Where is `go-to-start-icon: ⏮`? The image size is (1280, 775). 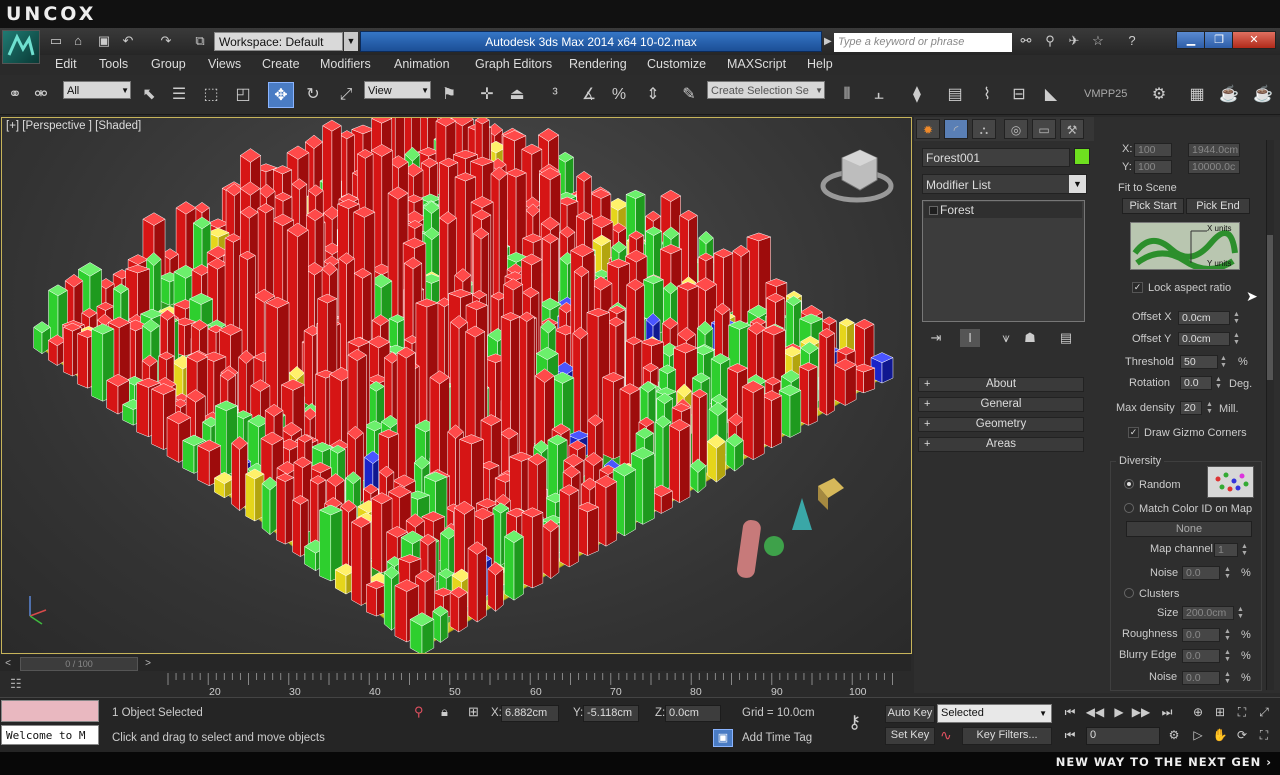 go-to-start-icon: ⏮ is located at coordinates (1070, 712).